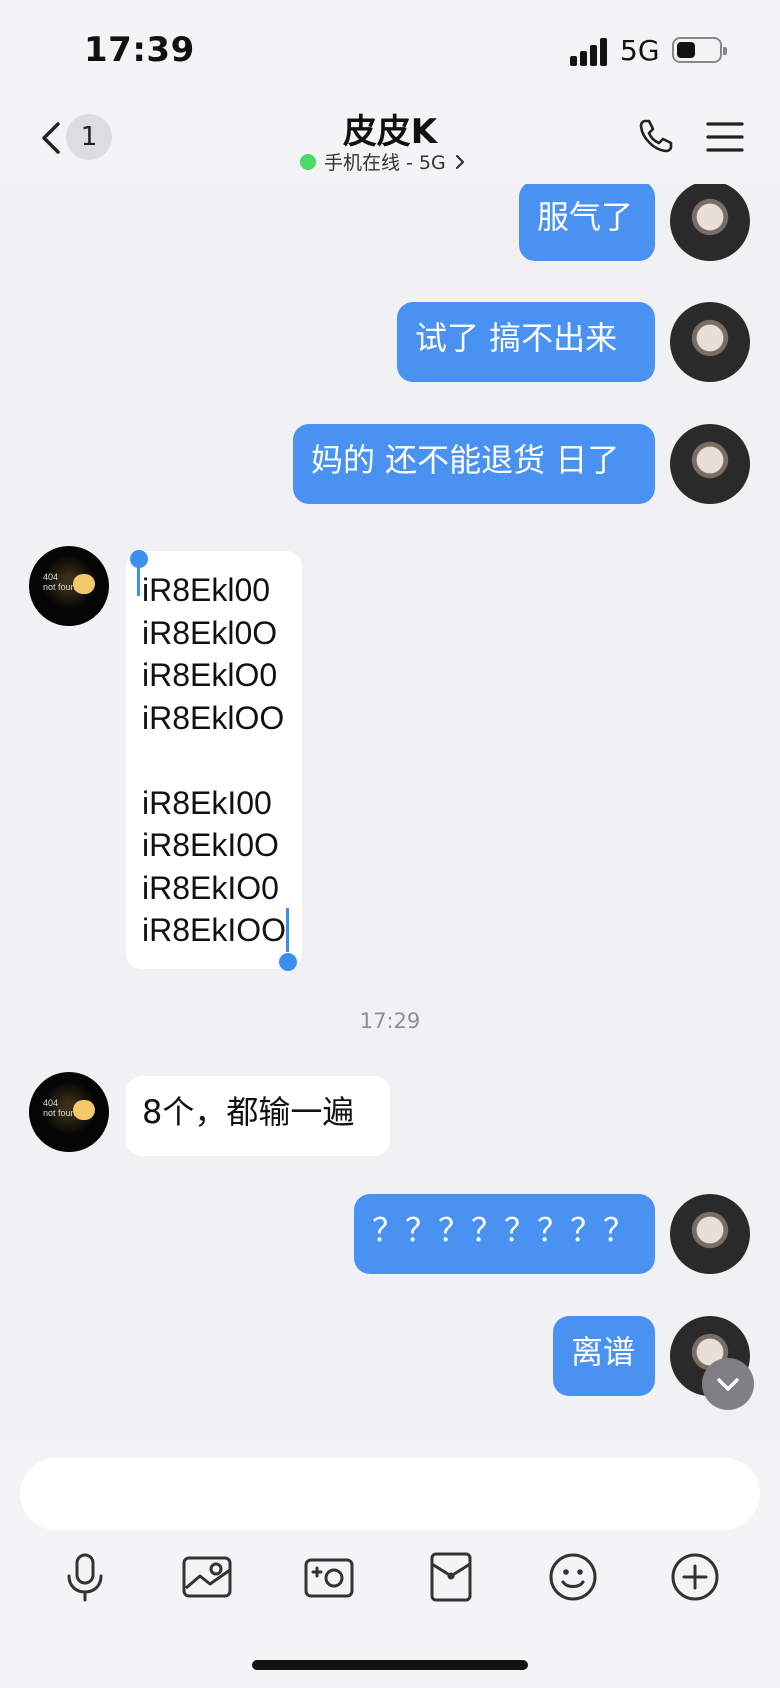 This screenshot has height=1688, width=780. Describe the element at coordinates (213, 717) in the screenshot. I see `code-line: iR8EklOO` at that location.